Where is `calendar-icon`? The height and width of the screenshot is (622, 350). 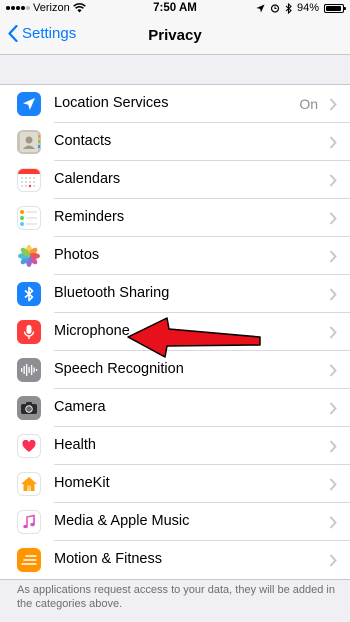 calendar-icon is located at coordinates (29, 180).